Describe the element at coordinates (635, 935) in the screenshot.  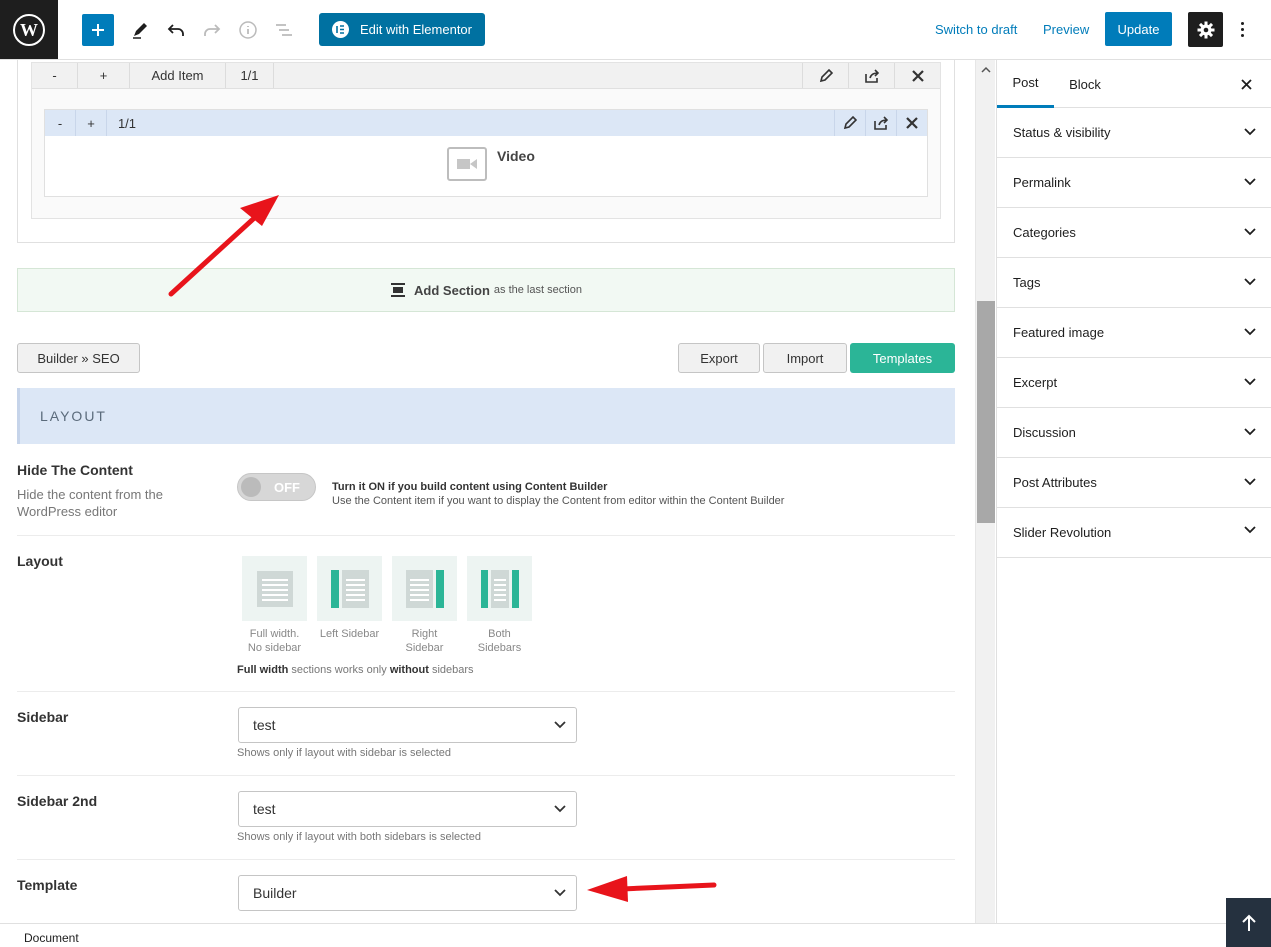
I see `block-breadcrumb-bar: Document` at that location.